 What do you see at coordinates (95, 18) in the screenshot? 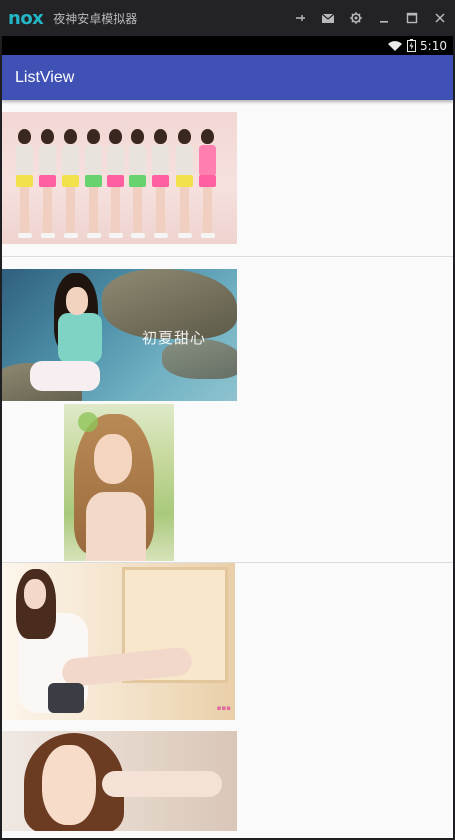
I see `emulator-title: 夜神安卓模拟器` at bounding box center [95, 18].